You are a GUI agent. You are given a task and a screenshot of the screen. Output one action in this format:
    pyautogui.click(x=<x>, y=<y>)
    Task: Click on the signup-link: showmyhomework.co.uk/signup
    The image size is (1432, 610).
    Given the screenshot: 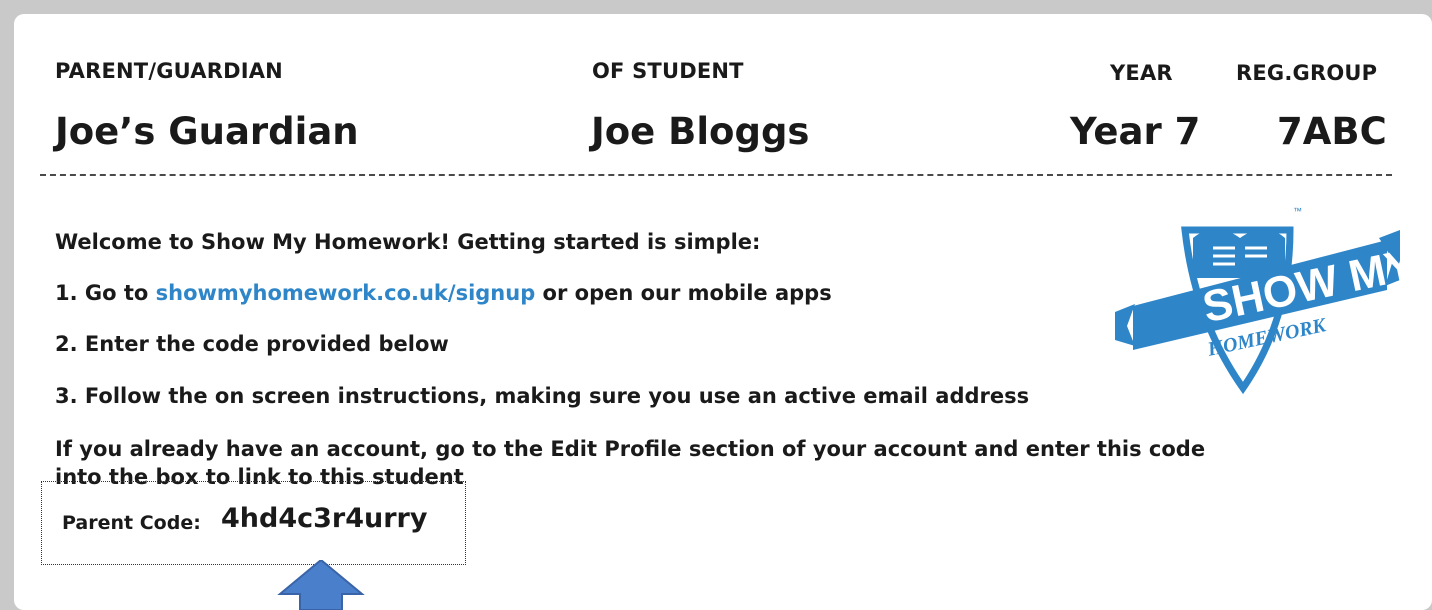 What is the action you would take?
    pyautogui.click(x=346, y=293)
    